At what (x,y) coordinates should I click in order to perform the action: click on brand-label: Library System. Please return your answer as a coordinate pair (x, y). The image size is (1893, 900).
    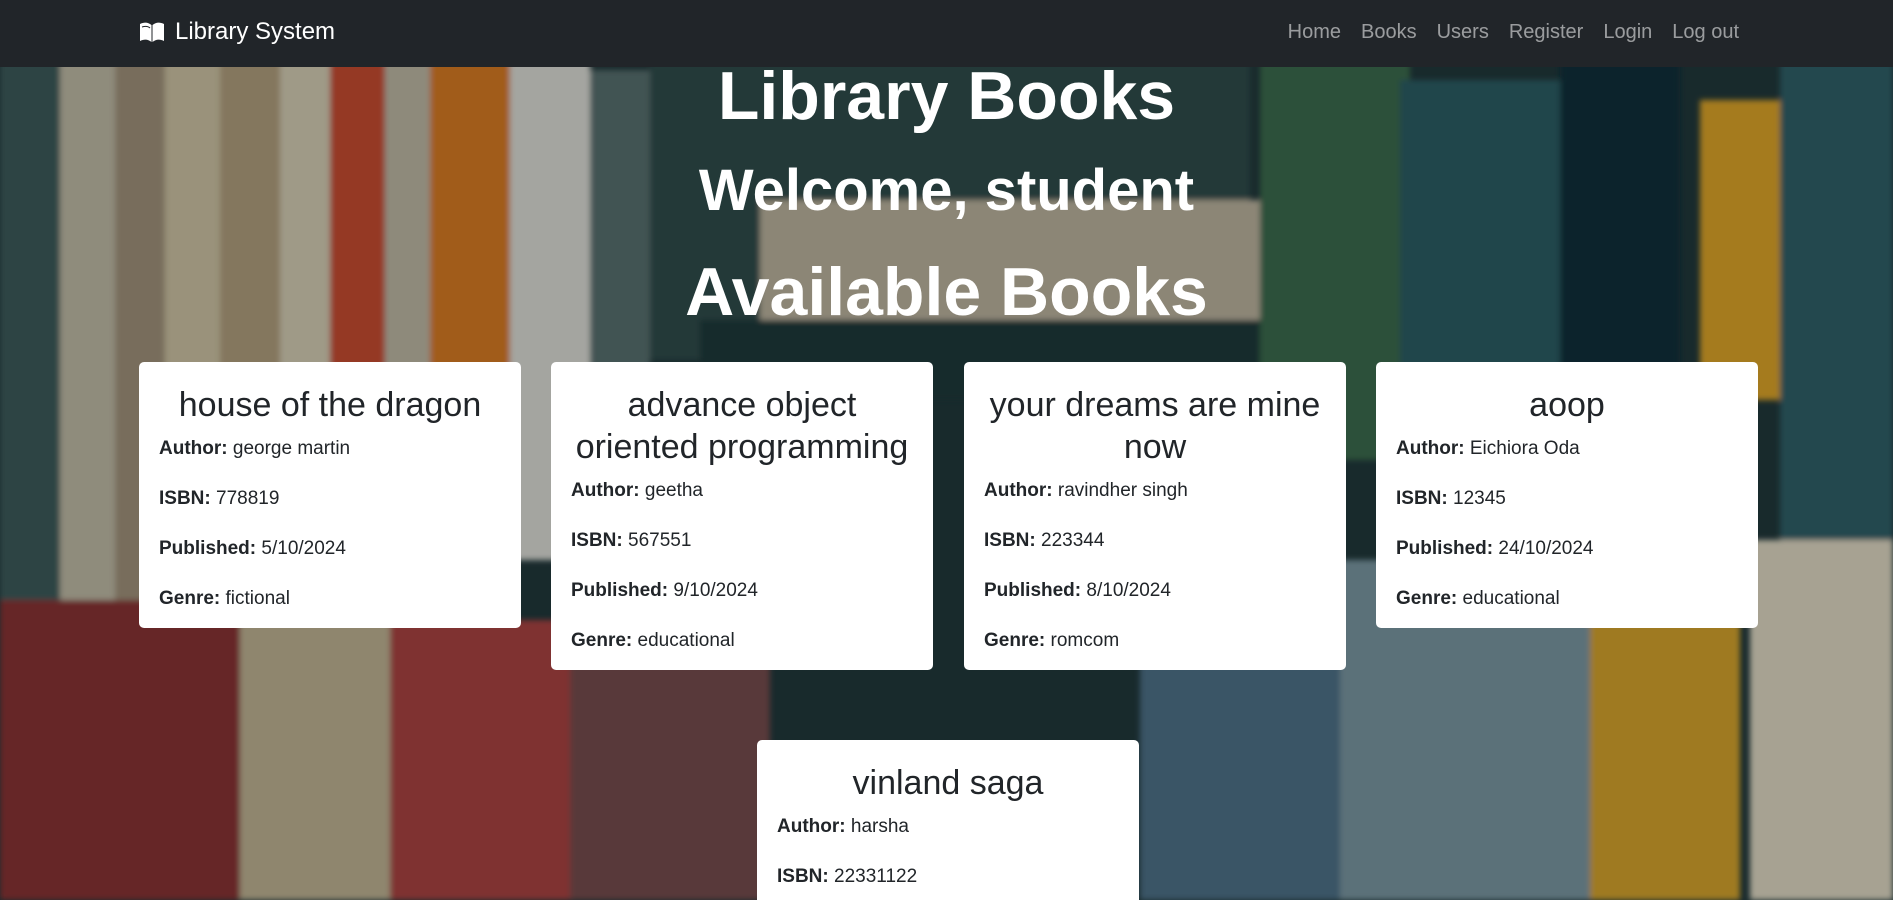
    Looking at the image, I should click on (255, 31).